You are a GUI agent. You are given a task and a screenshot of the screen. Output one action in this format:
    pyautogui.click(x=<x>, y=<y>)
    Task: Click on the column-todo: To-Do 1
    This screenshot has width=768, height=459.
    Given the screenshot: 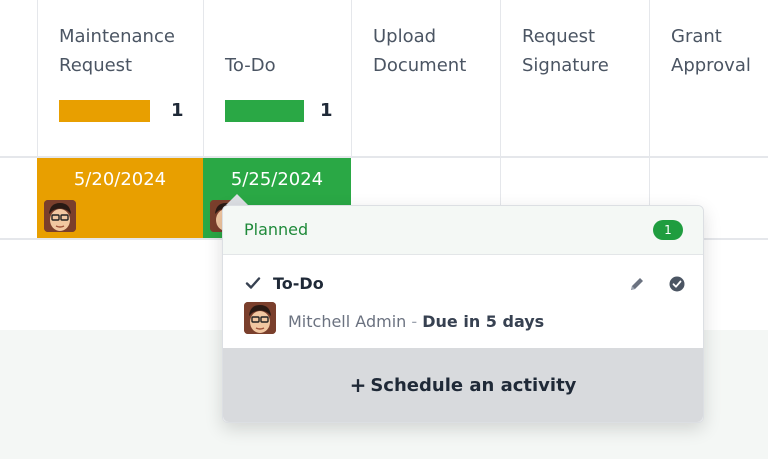 What is the action you would take?
    pyautogui.click(x=277, y=78)
    